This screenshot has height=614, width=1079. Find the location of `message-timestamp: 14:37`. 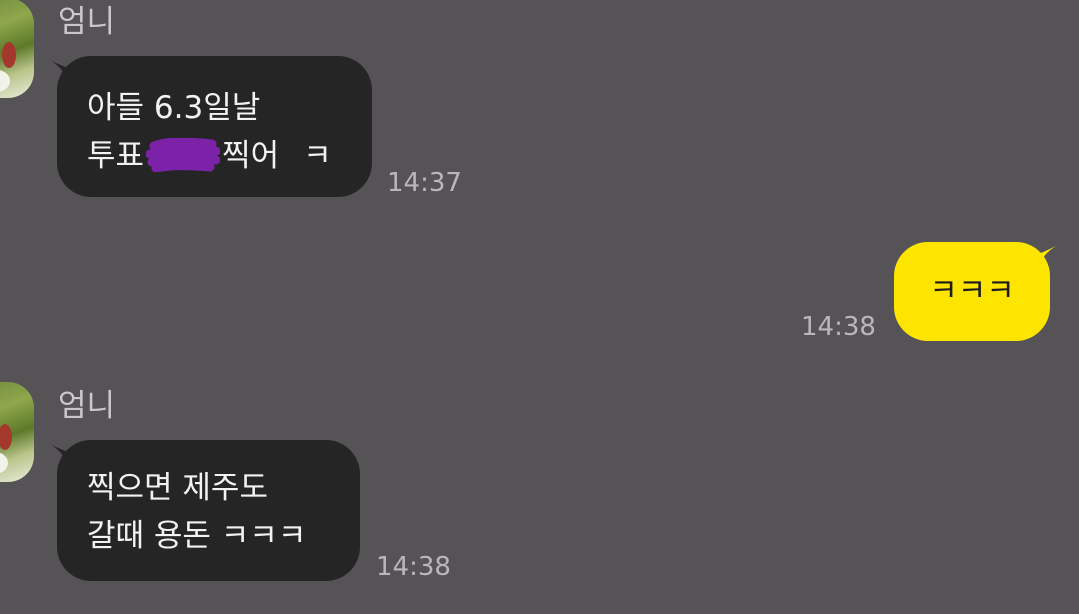

message-timestamp: 14:37 is located at coordinates (424, 183).